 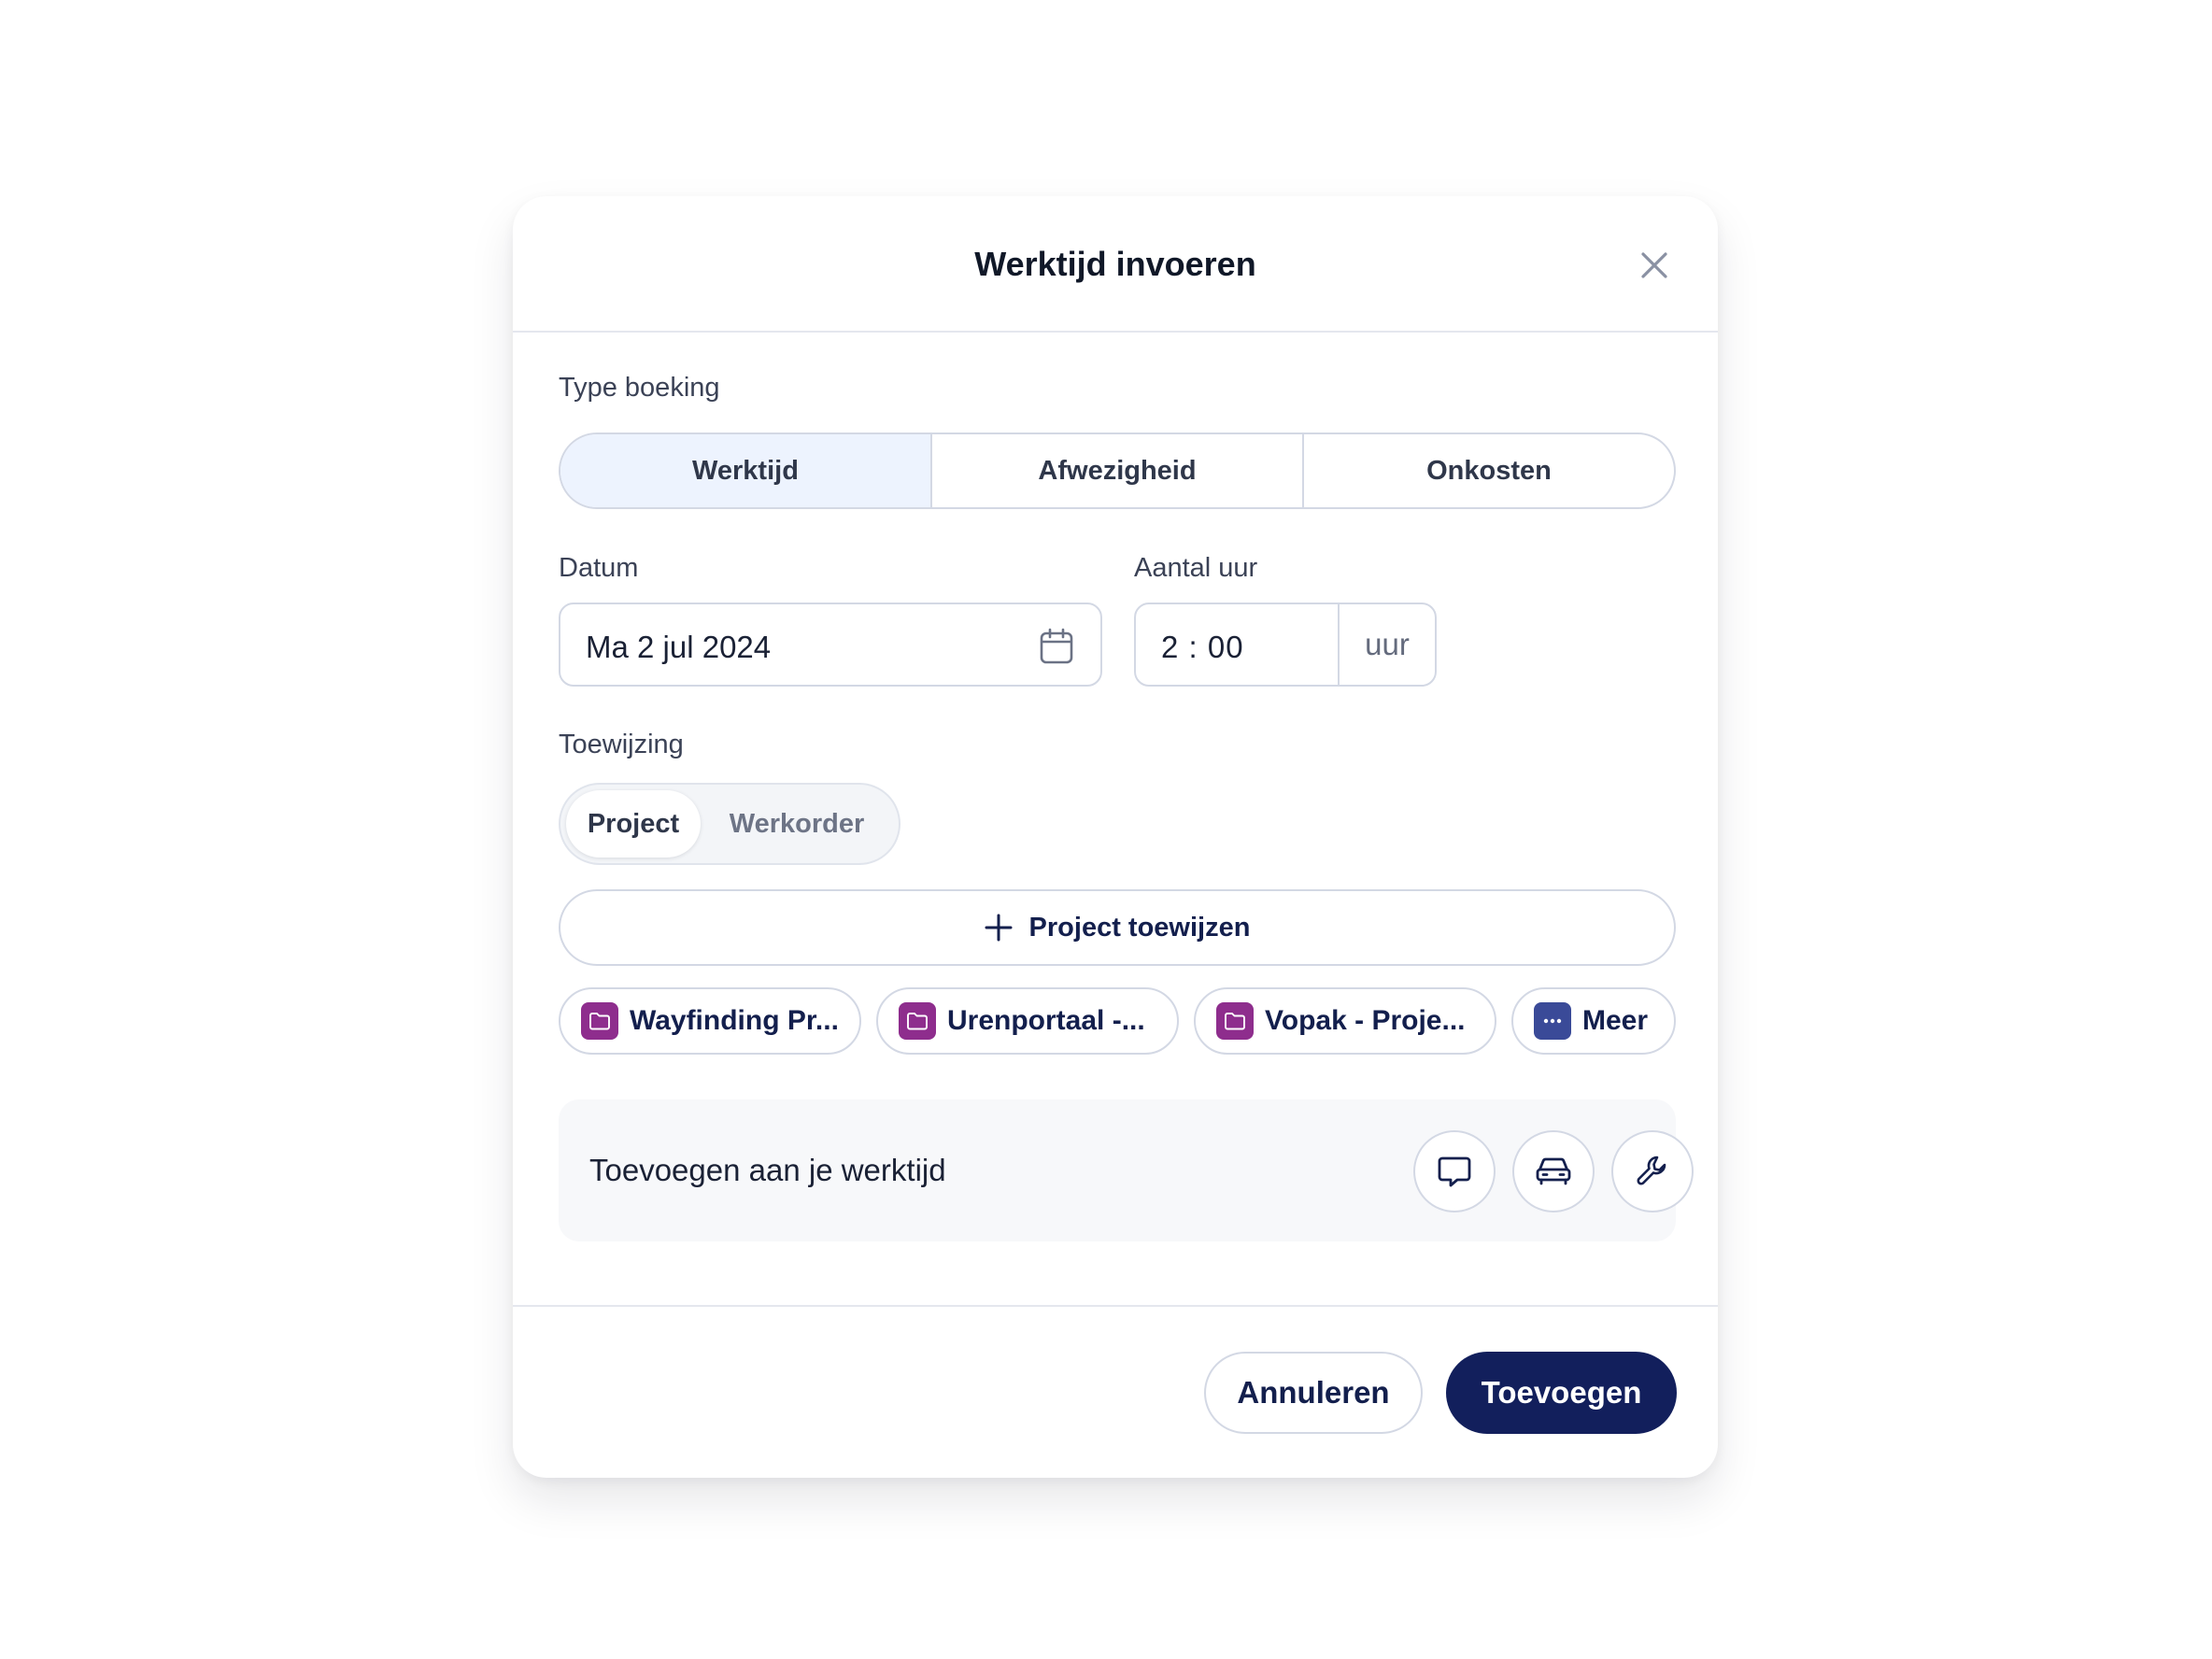 I want to click on close-icon, so click(x=1654, y=265).